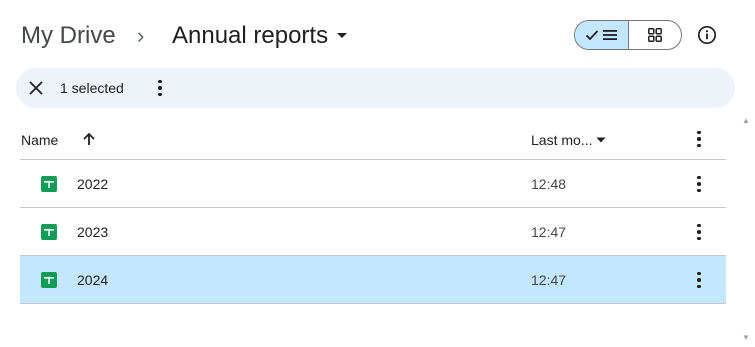 Image resolution: width=755 pixels, height=347 pixels. I want to click on column-options-button, so click(699, 139).